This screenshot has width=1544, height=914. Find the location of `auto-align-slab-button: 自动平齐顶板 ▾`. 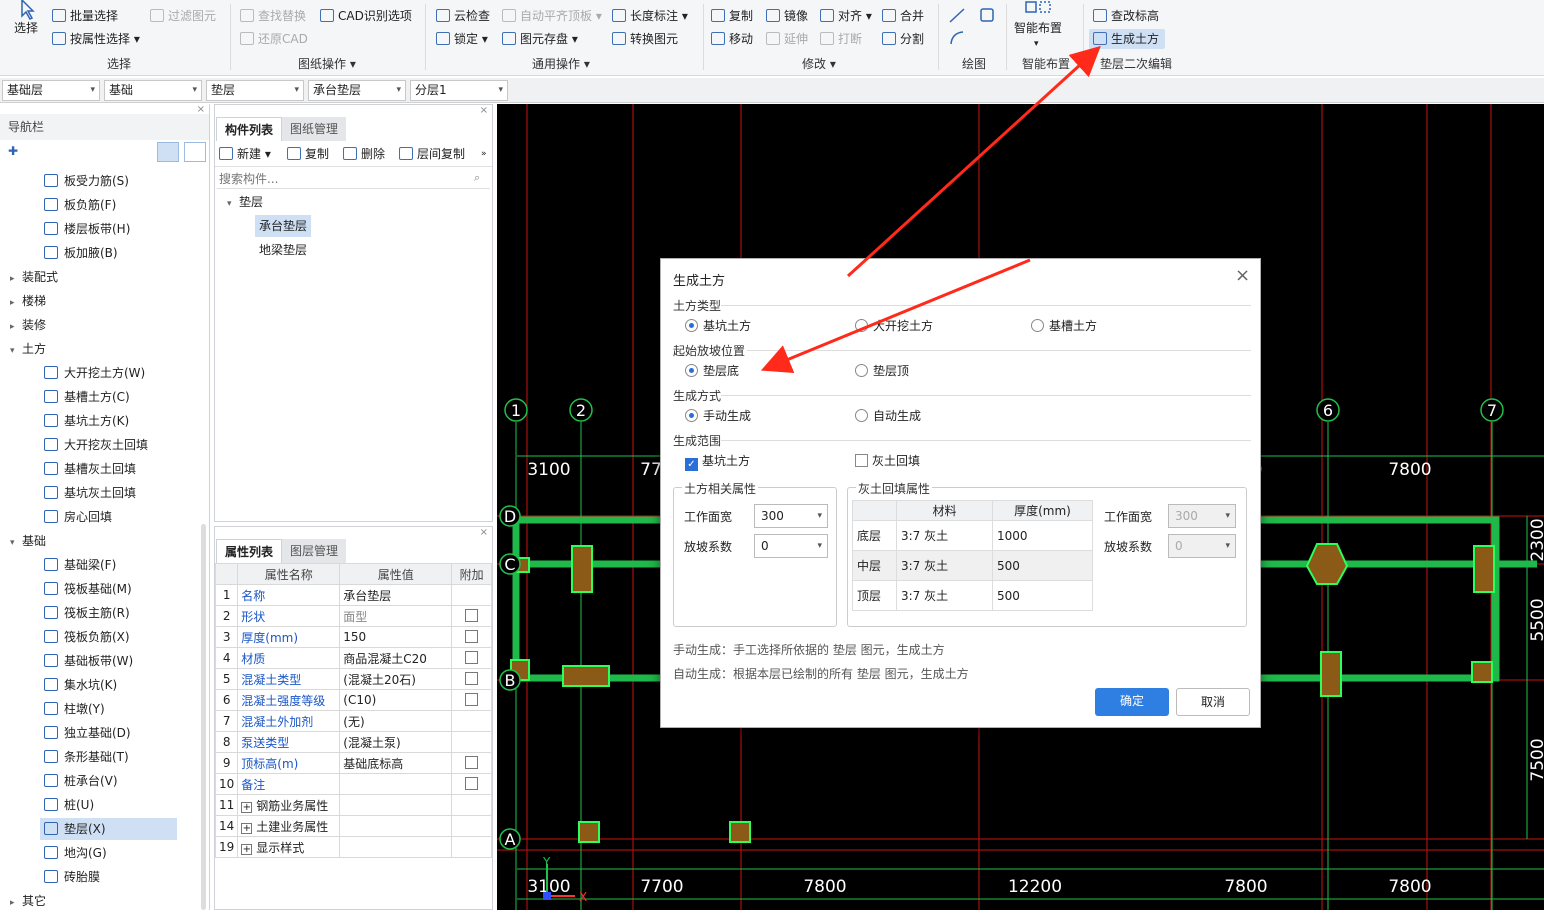

auto-align-slab-button: 自动平齐顶板 ▾ is located at coordinates (552, 16).